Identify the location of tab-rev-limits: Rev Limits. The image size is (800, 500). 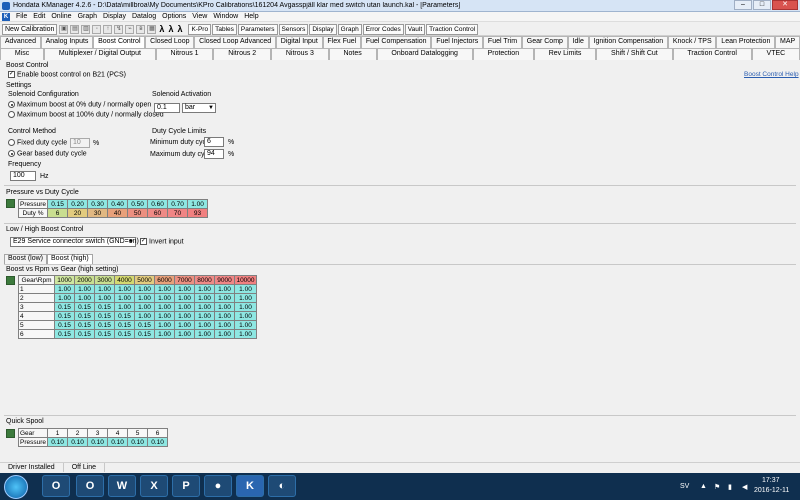
(565, 54).